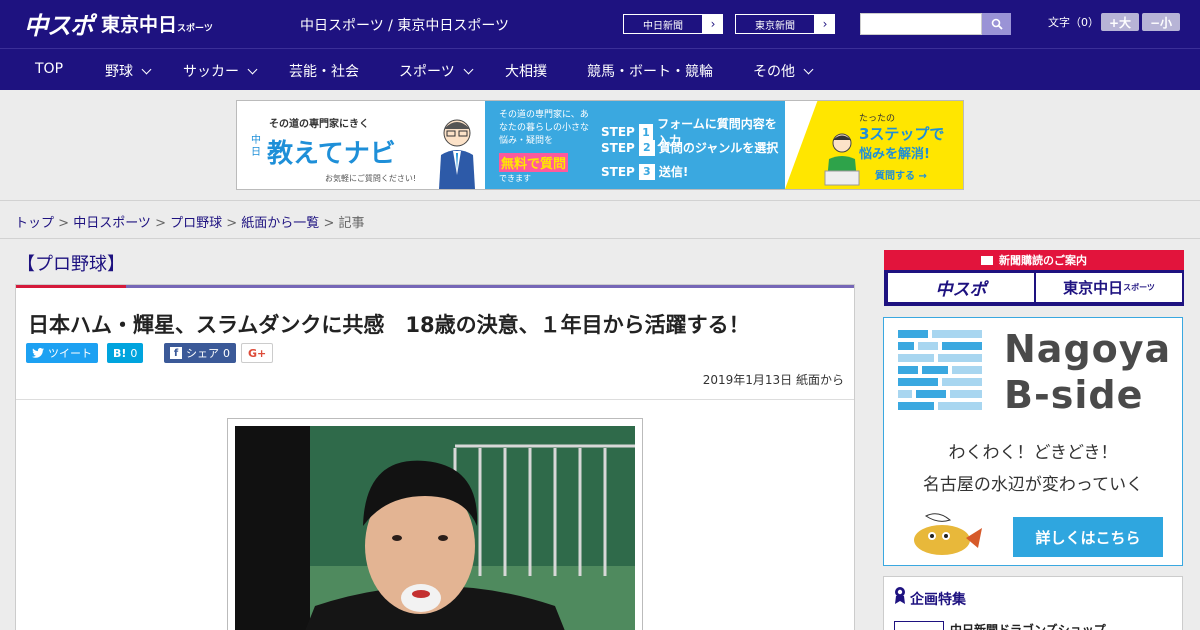 Image resolution: width=1200 pixels, height=630 pixels. I want to click on breadcrumb-paper-list: 紙面から一覧, so click(280, 223).